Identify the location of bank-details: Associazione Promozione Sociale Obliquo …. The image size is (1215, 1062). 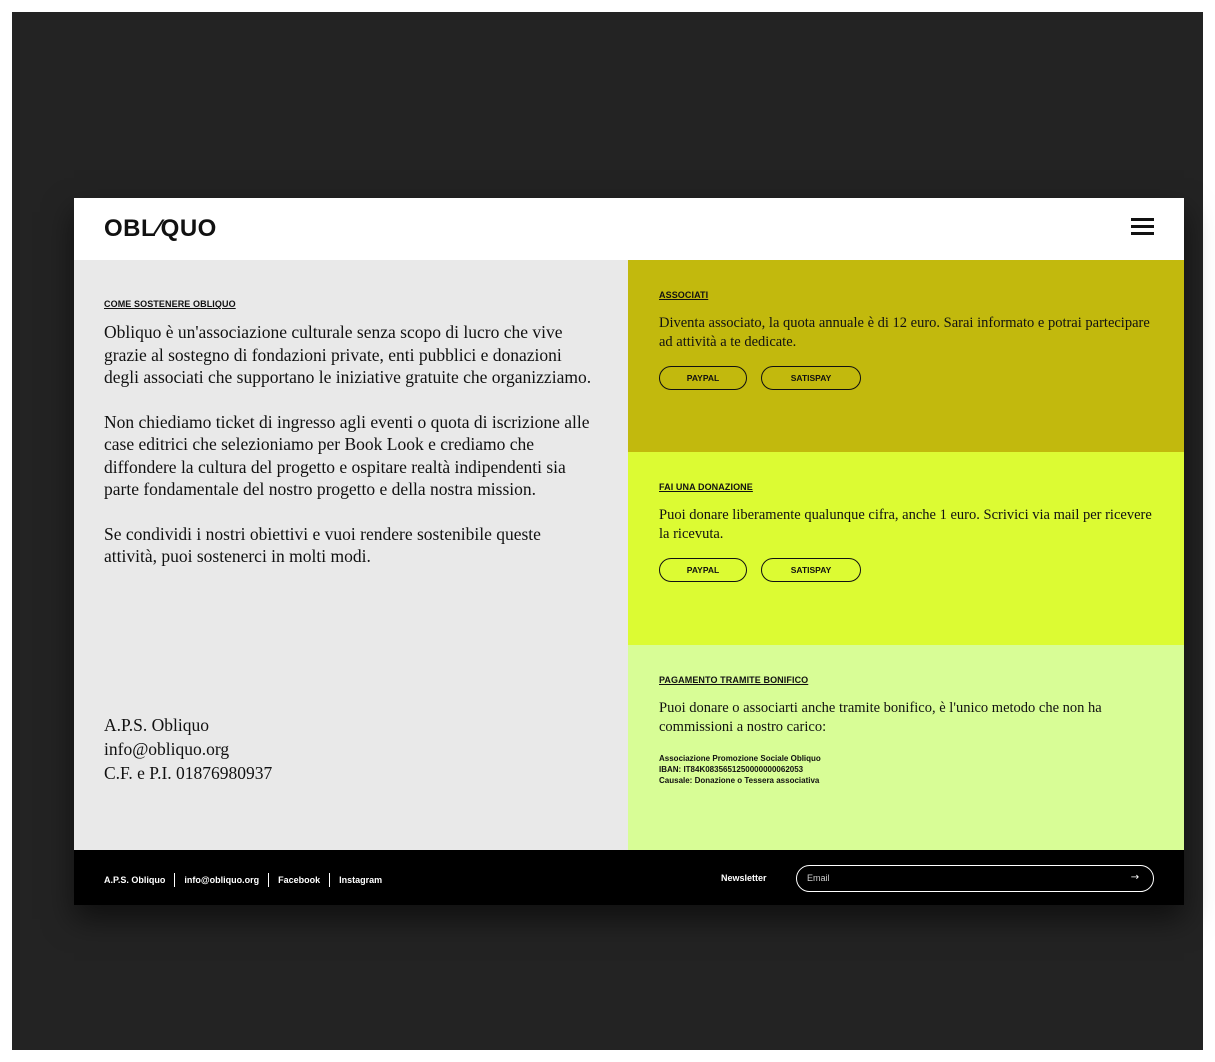
(905, 769).